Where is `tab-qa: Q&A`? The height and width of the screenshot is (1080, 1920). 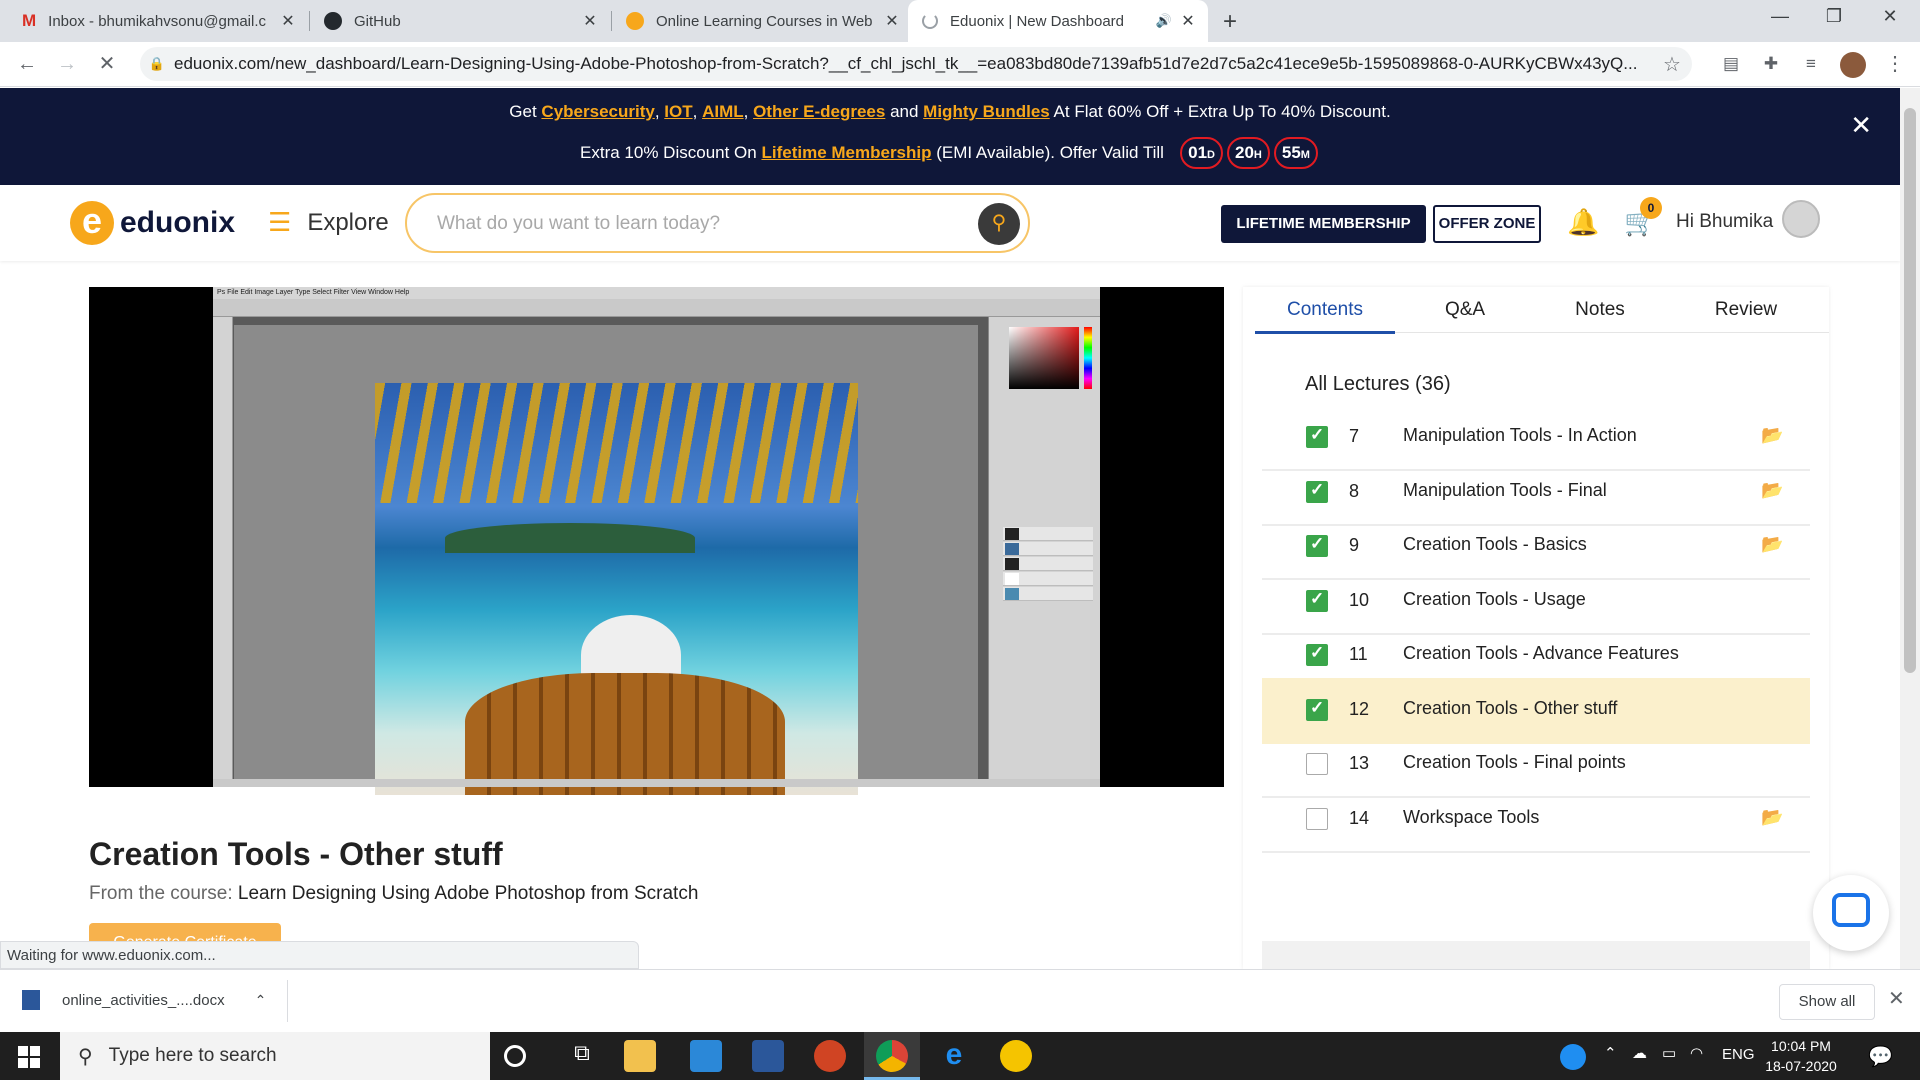
tab-qa: Q&A is located at coordinates (1465, 310).